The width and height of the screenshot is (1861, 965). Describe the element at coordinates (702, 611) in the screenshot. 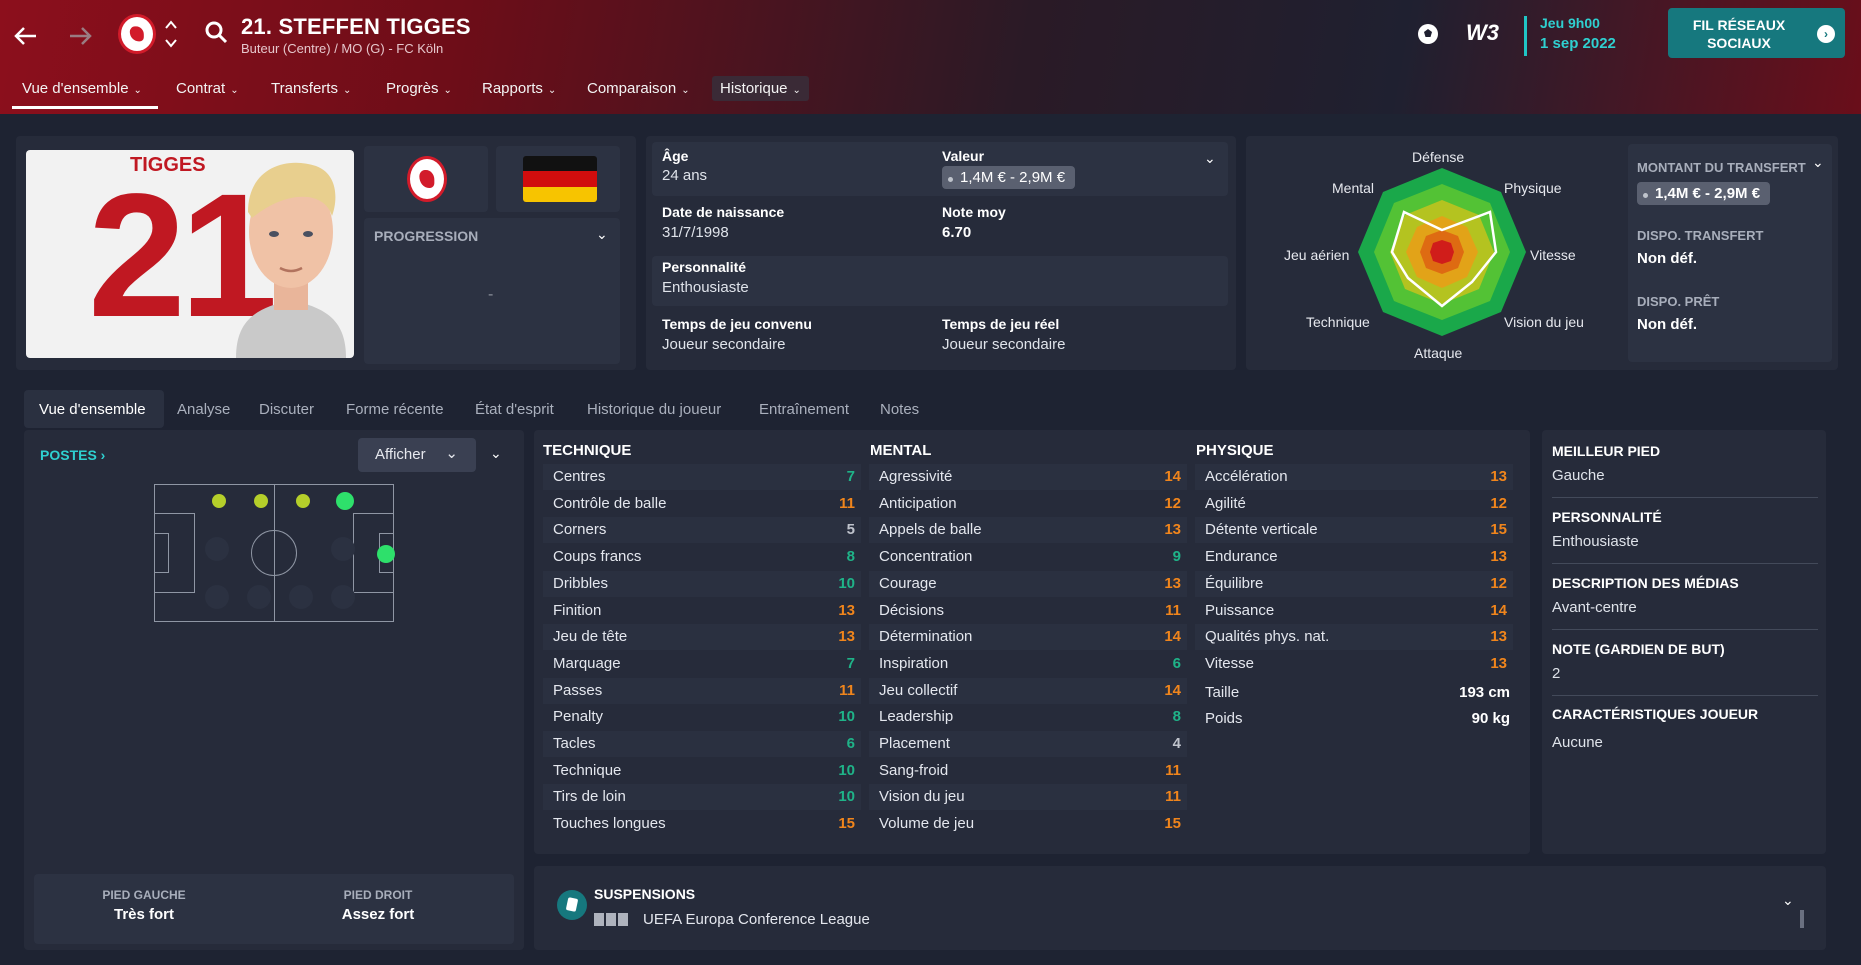

I see `attribute-row: Finition 13` at that location.